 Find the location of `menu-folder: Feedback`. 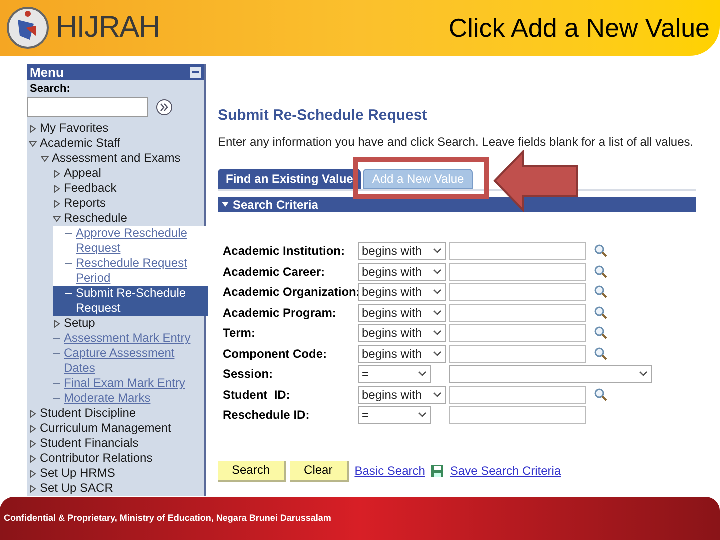

menu-folder: Feedback is located at coordinates (90, 188).